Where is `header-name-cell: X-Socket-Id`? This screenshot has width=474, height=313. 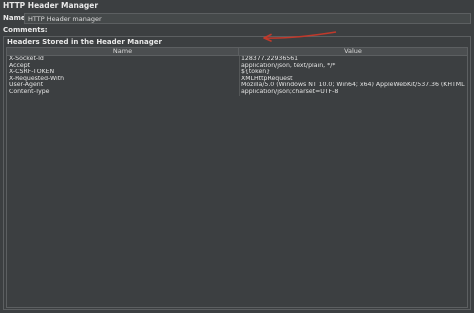 header-name-cell: X-Socket-Id is located at coordinates (123, 59).